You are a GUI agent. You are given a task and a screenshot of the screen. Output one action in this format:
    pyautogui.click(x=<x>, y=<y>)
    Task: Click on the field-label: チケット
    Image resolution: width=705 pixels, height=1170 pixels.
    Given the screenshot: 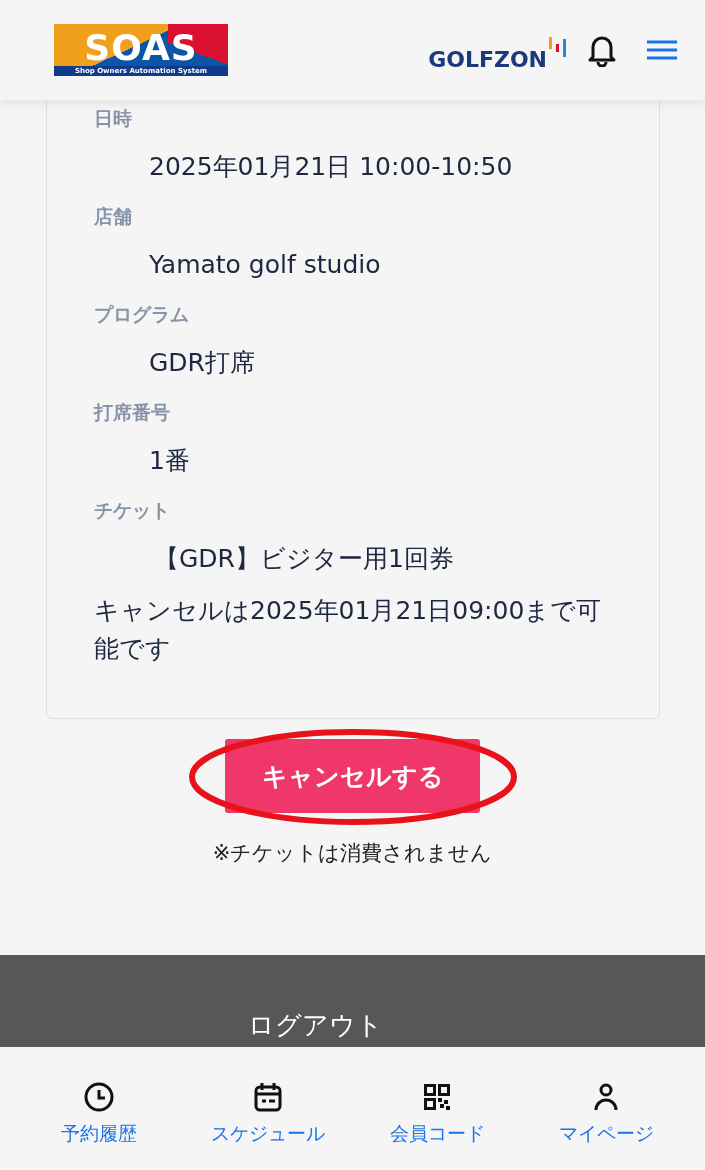 What is the action you would take?
    pyautogui.click(x=132, y=510)
    